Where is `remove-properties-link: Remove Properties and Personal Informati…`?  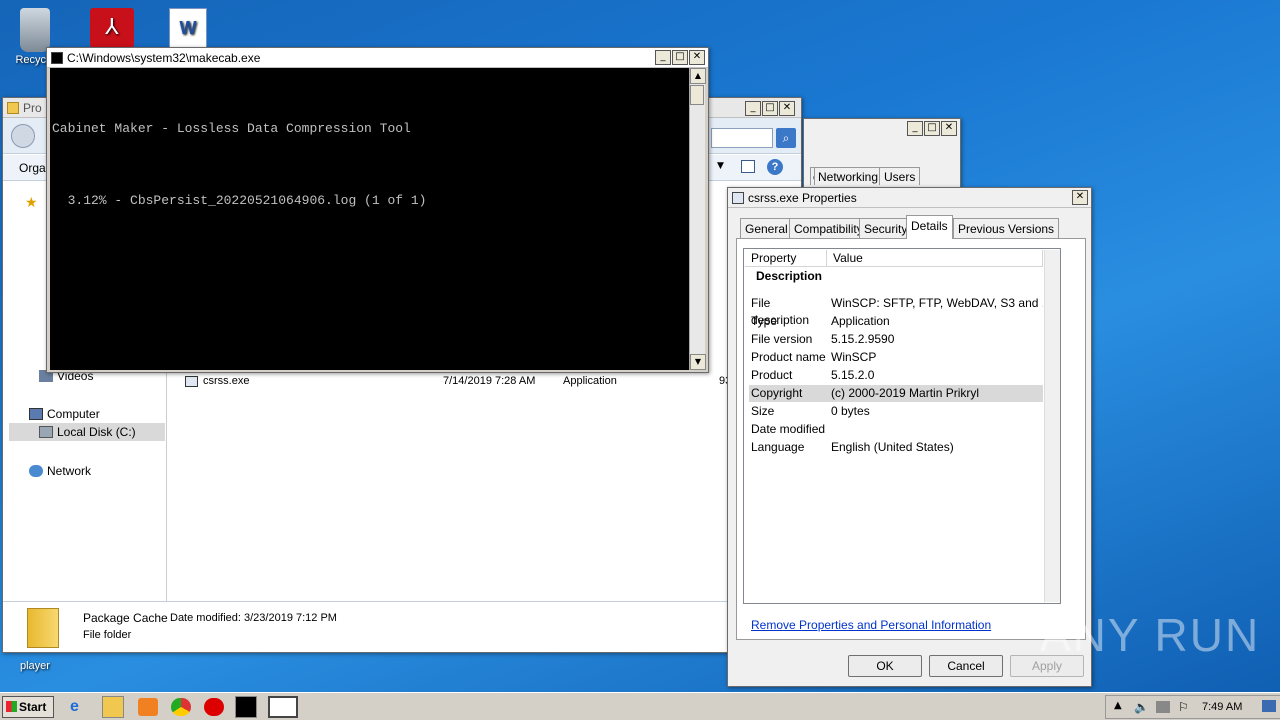
remove-properties-link: Remove Properties and Personal Informati… is located at coordinates (871, 625).